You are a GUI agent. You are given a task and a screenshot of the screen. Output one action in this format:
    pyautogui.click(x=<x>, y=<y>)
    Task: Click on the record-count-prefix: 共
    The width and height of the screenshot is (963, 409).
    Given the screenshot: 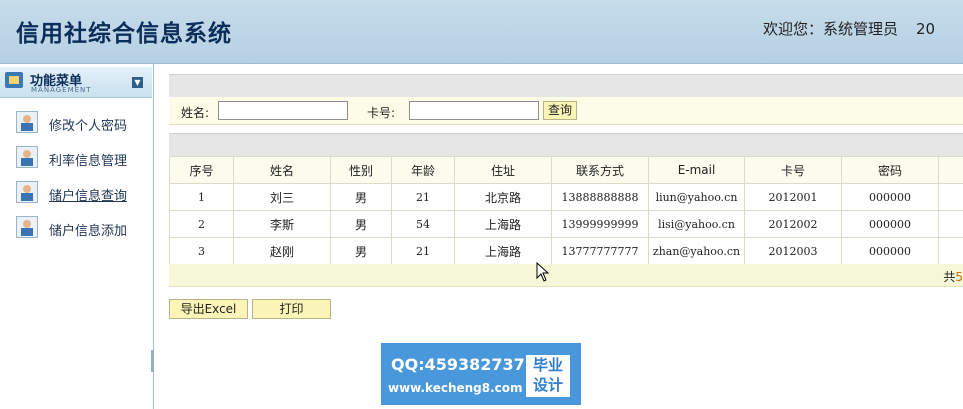 What is the action you would take?
    pyautogui.click(x=949, y=277)
    